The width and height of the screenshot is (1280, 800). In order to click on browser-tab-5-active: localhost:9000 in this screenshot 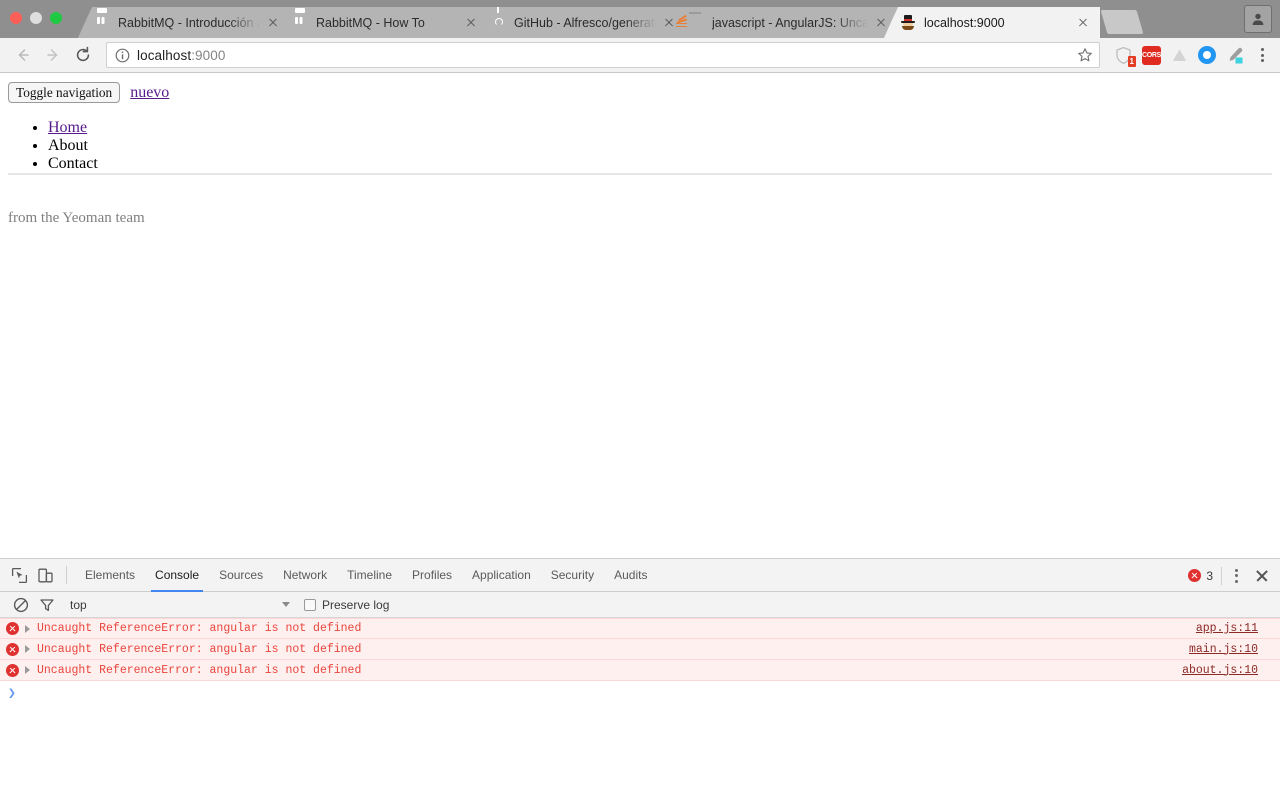, I will do `click(992, 22)`.